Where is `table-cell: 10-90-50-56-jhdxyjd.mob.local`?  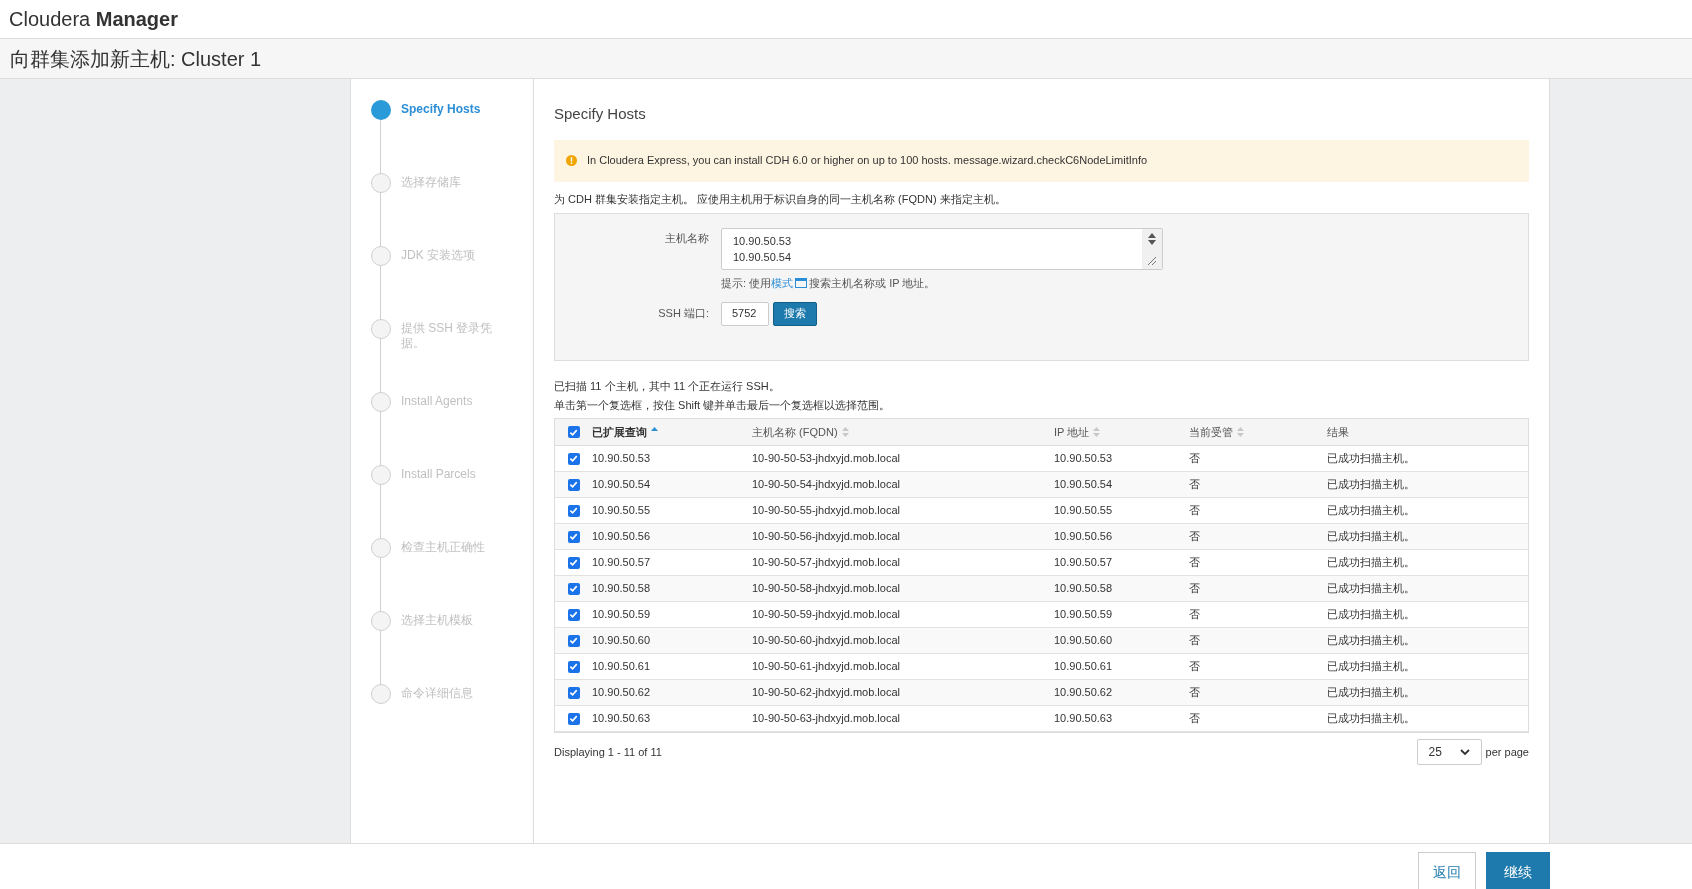 table-cell: 10-90-50-56-jhdxyjd.mob.local is located at coordinates (826, 536).